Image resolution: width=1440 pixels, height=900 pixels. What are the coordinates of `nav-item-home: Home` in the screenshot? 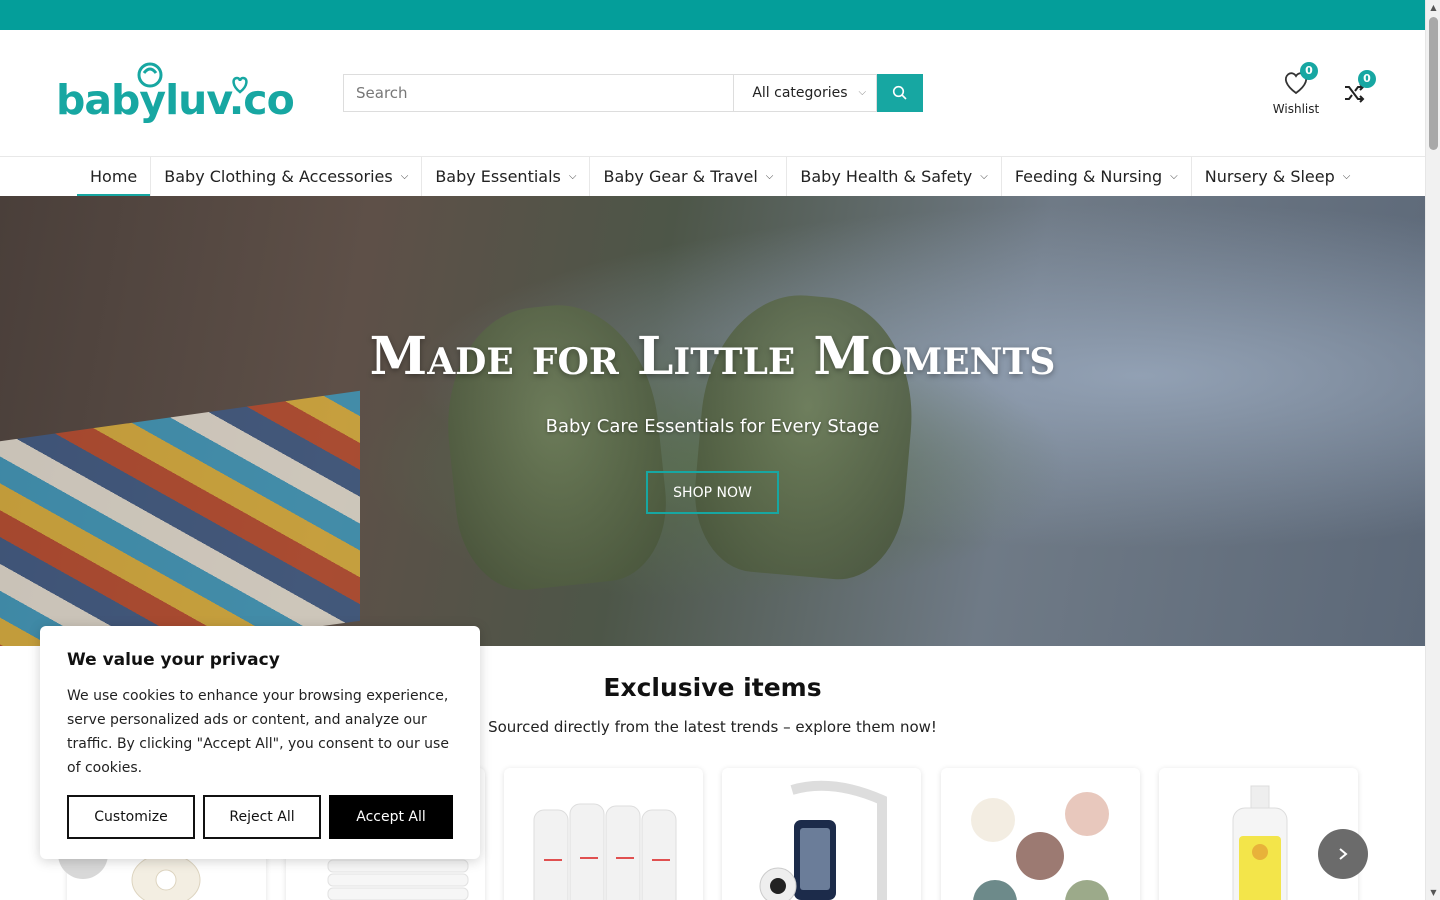 It's located at (114, 177).